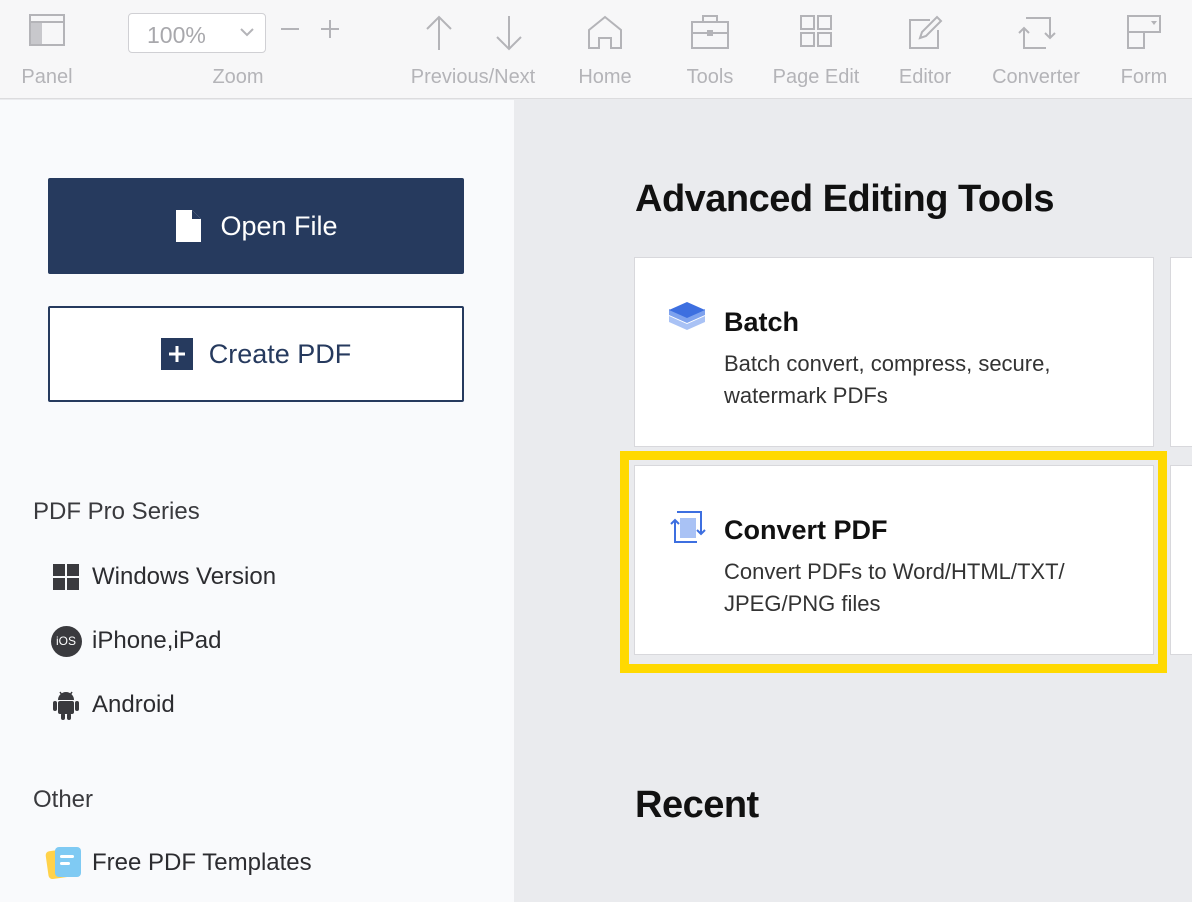  Describe the element at coordinates (1037, 33) in the screenshot. I see `convert-arrows-icon` at that location.